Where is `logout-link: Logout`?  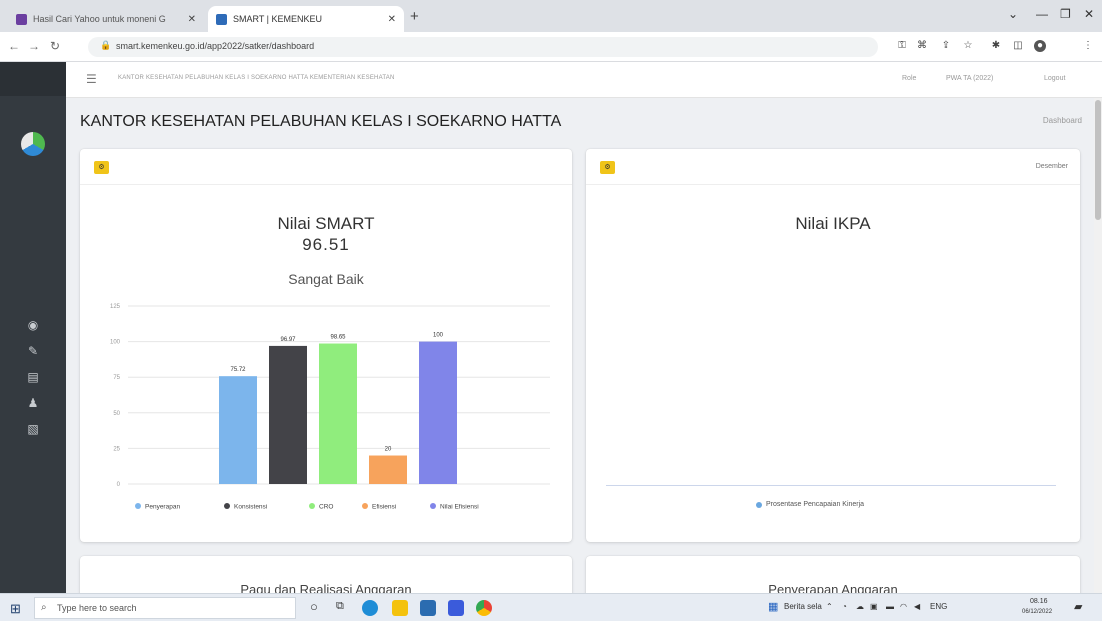
logout-link: Logout is located at coordinates (1054, 78).